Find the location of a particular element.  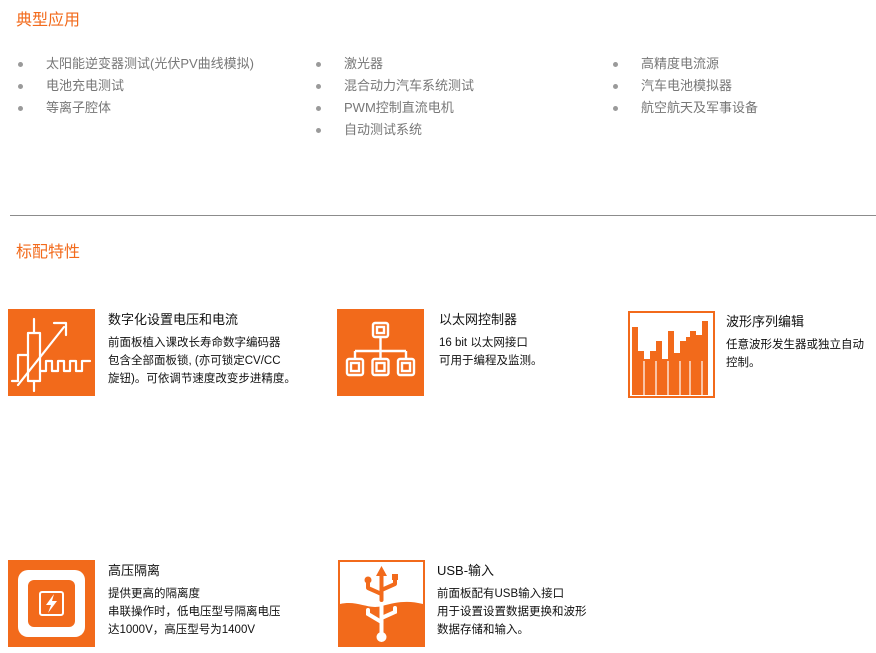

feature-line: 提供更高的隔离度 is located at coordinates (154, 594).